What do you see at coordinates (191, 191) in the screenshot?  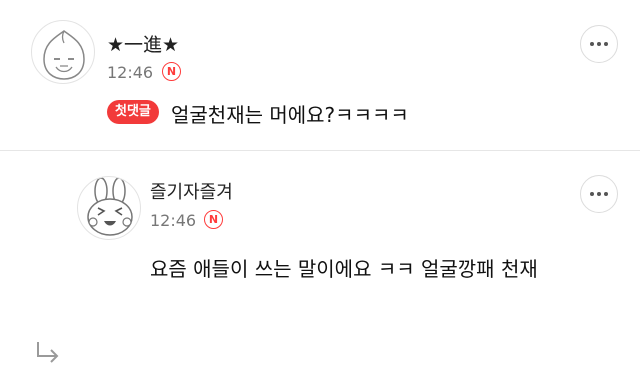 I see `author-name: 즐기자즐겨` at bounding box center [191, 191].